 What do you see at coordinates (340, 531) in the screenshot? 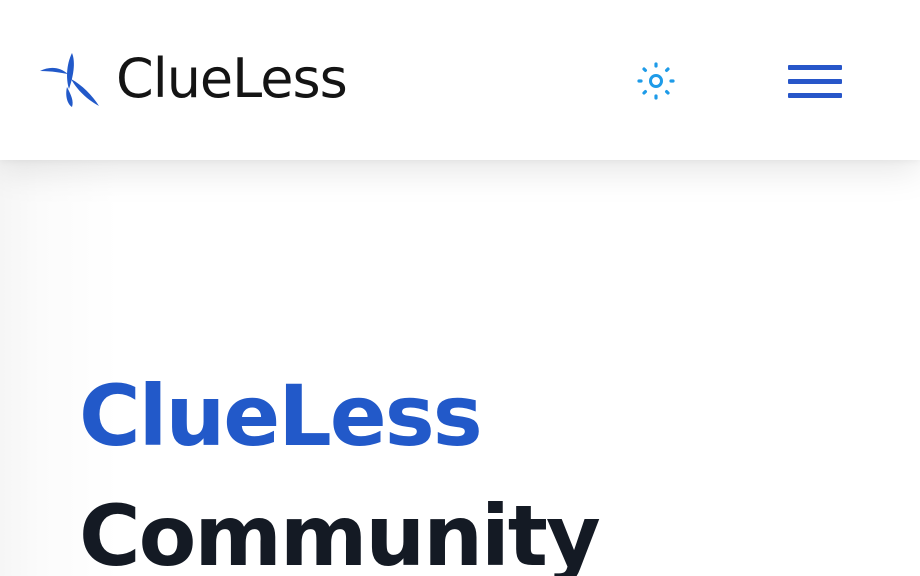
I see `hero-title-rest: Community` at bounding box center [340, 531].